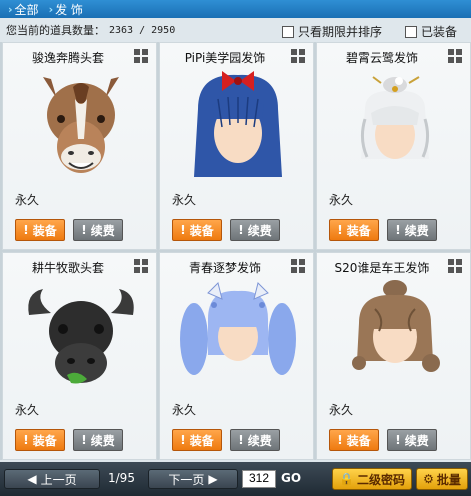 The width and height of the screenshot is (471, 496). Describe the element at coordinates (291, 478) in the screenshot. I see `go-button: GO` at that location.